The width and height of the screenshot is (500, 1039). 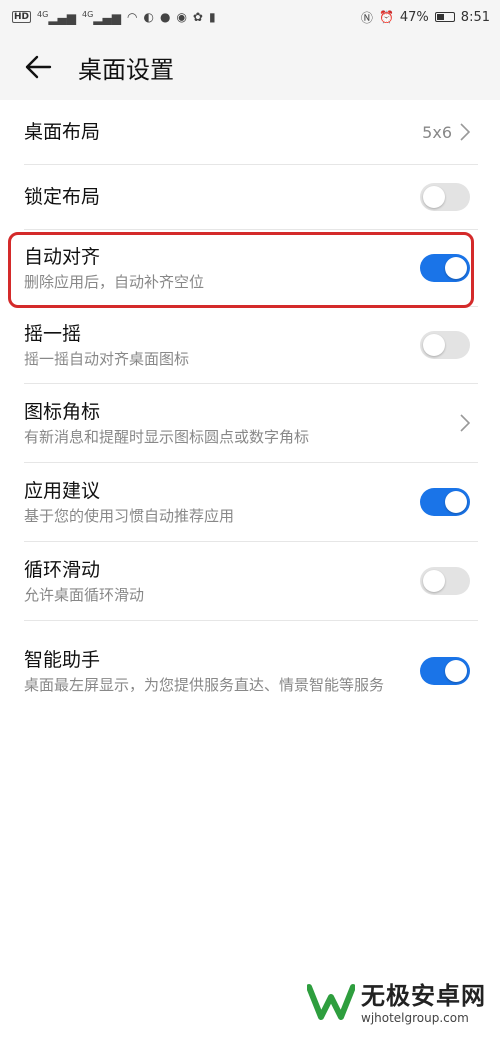 I want to click on battery-percent: 47%, so click(x=414, y=17).